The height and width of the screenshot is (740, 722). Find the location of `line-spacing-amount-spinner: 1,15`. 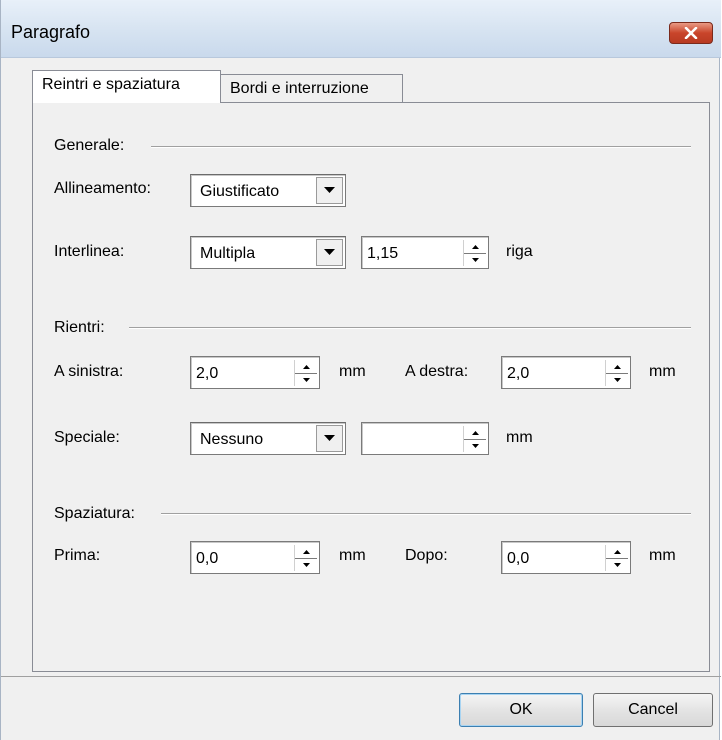

line-spacing-amount-spinner: 1,15 is located at coordinates (425, 252).